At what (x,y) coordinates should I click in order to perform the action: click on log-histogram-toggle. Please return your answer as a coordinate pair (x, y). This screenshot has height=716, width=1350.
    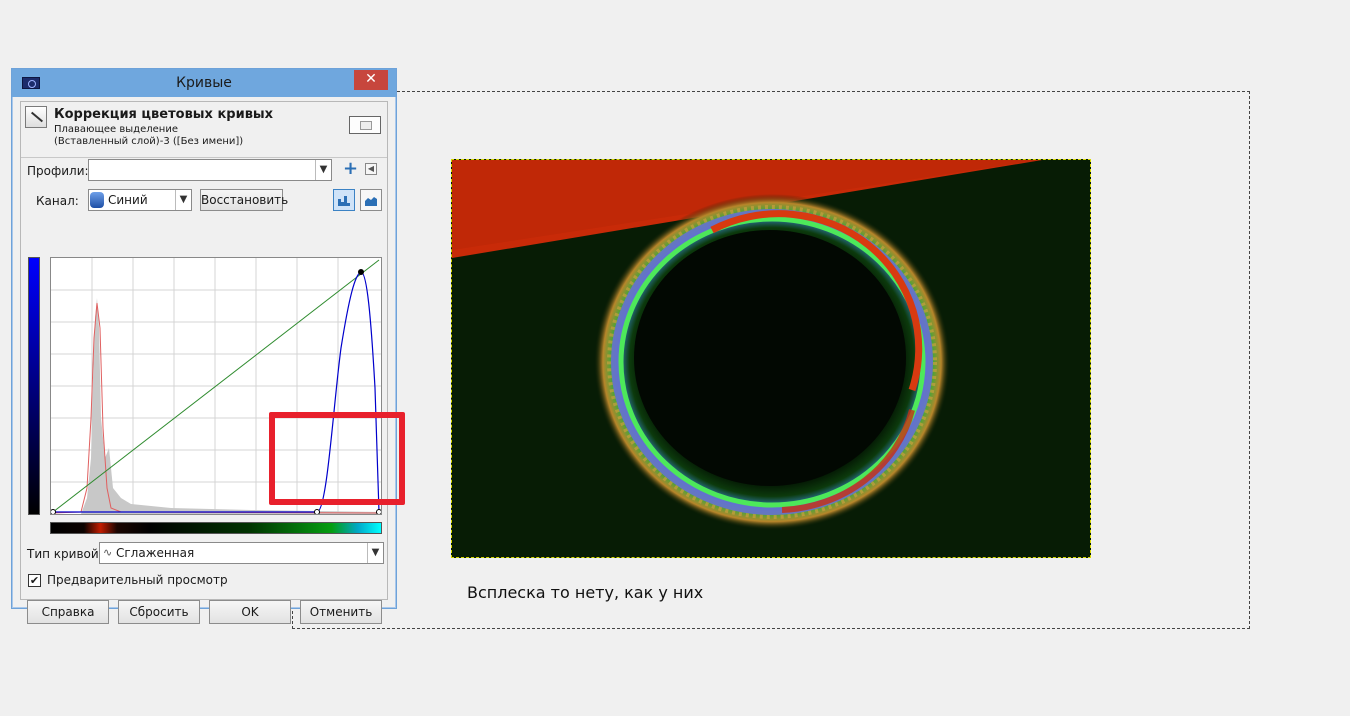
    Looking at the image, I should click on (371, 200).